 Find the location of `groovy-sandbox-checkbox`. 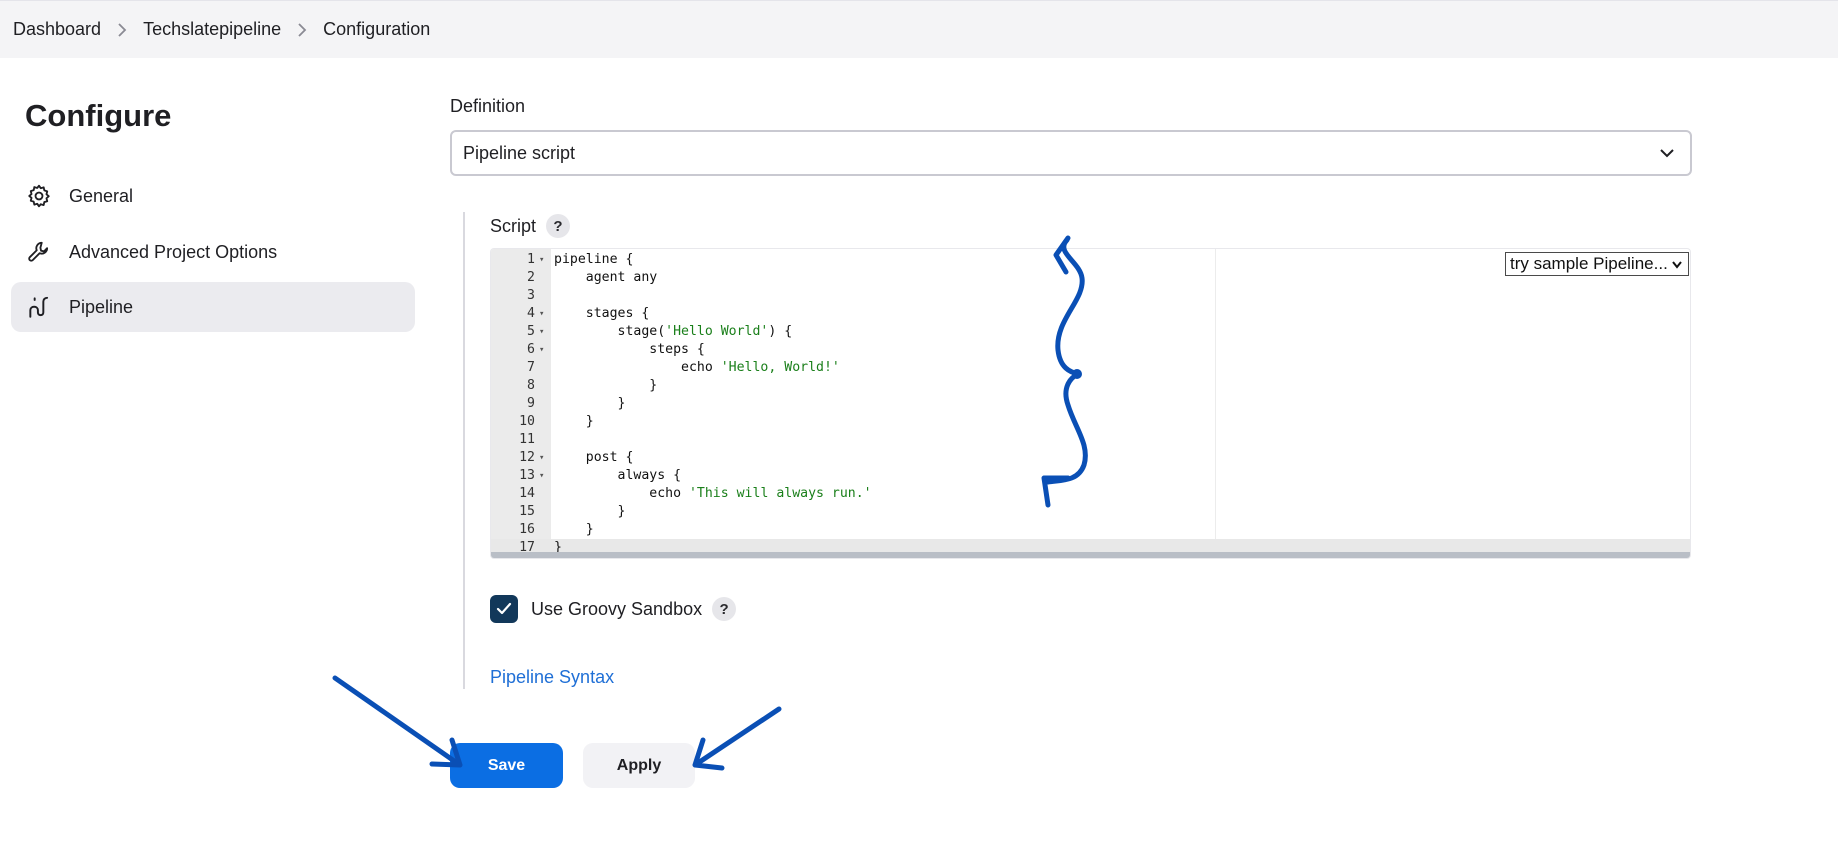

groovy-sandbox-checkbox is located at coordinates (504, 609).